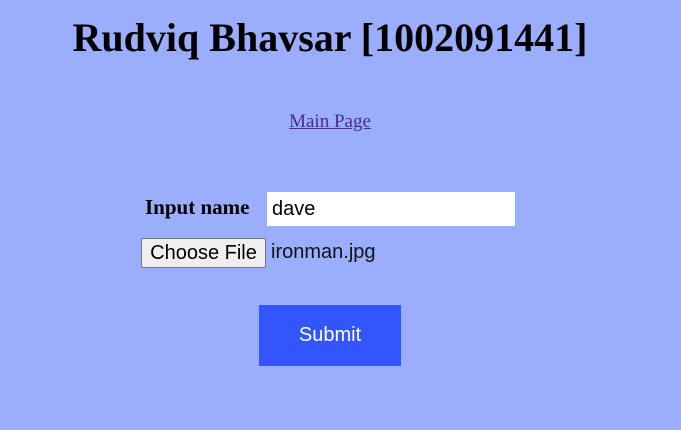  Describe the element at coordinates (330, 335) in the screenshot. I see `submit-button: Submit` at that location.